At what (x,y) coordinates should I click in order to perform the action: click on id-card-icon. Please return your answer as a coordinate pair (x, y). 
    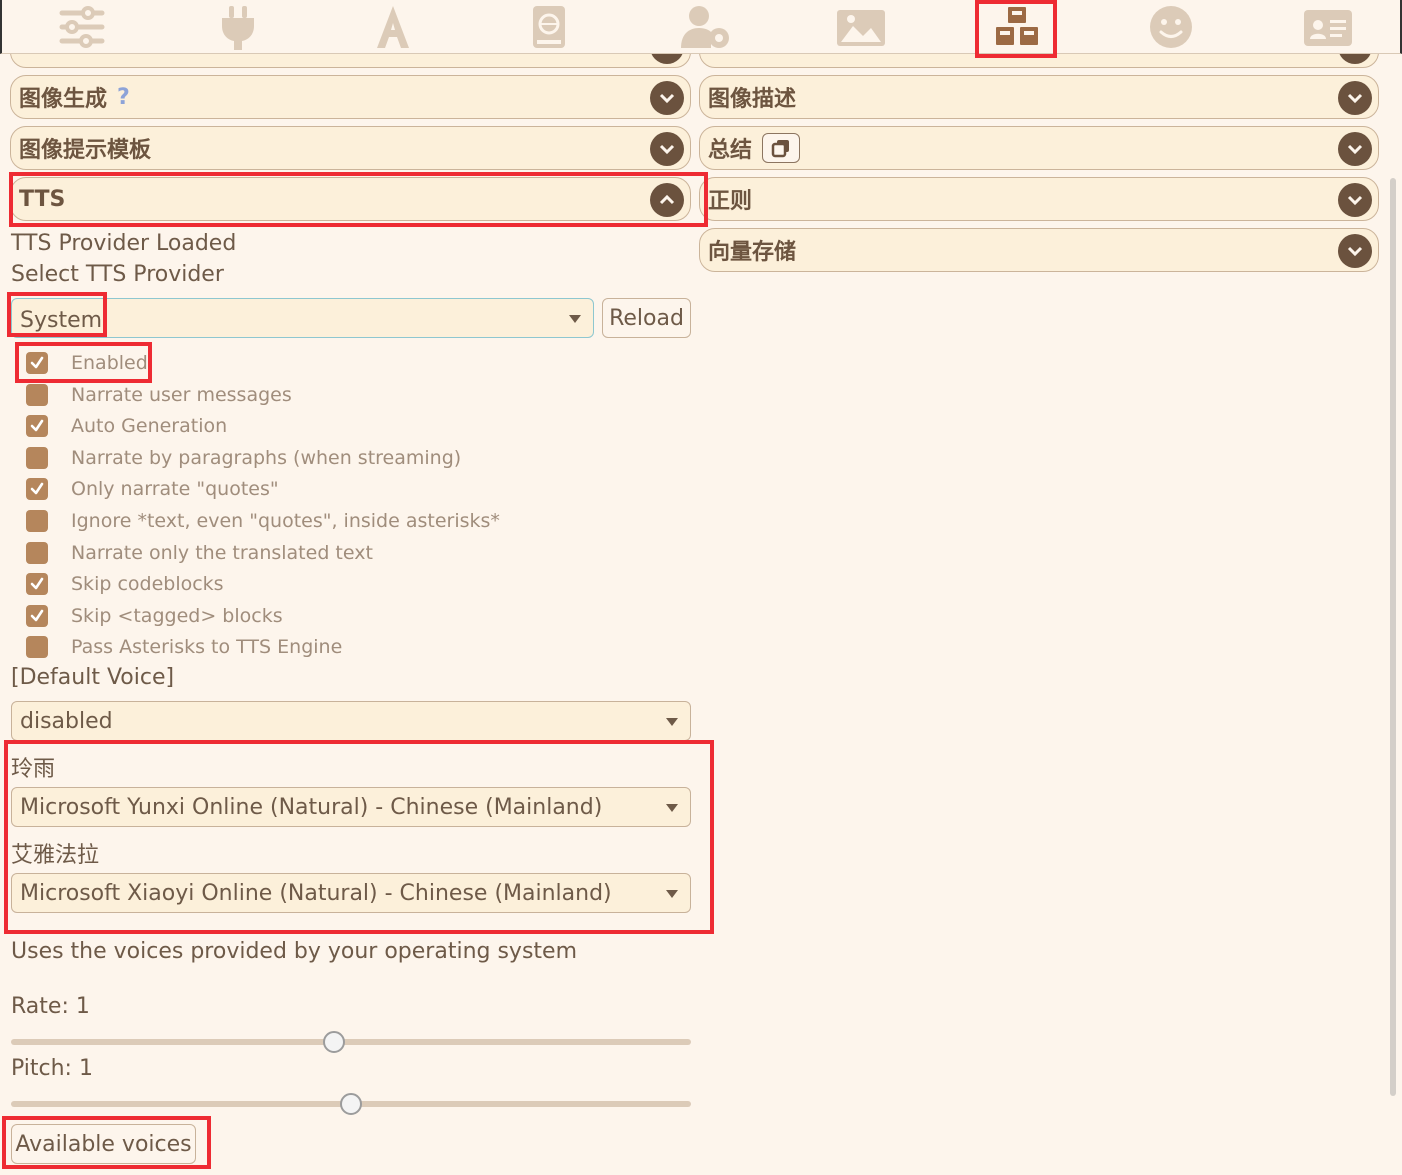
    Looking at the image, I should click on (1328, 27).